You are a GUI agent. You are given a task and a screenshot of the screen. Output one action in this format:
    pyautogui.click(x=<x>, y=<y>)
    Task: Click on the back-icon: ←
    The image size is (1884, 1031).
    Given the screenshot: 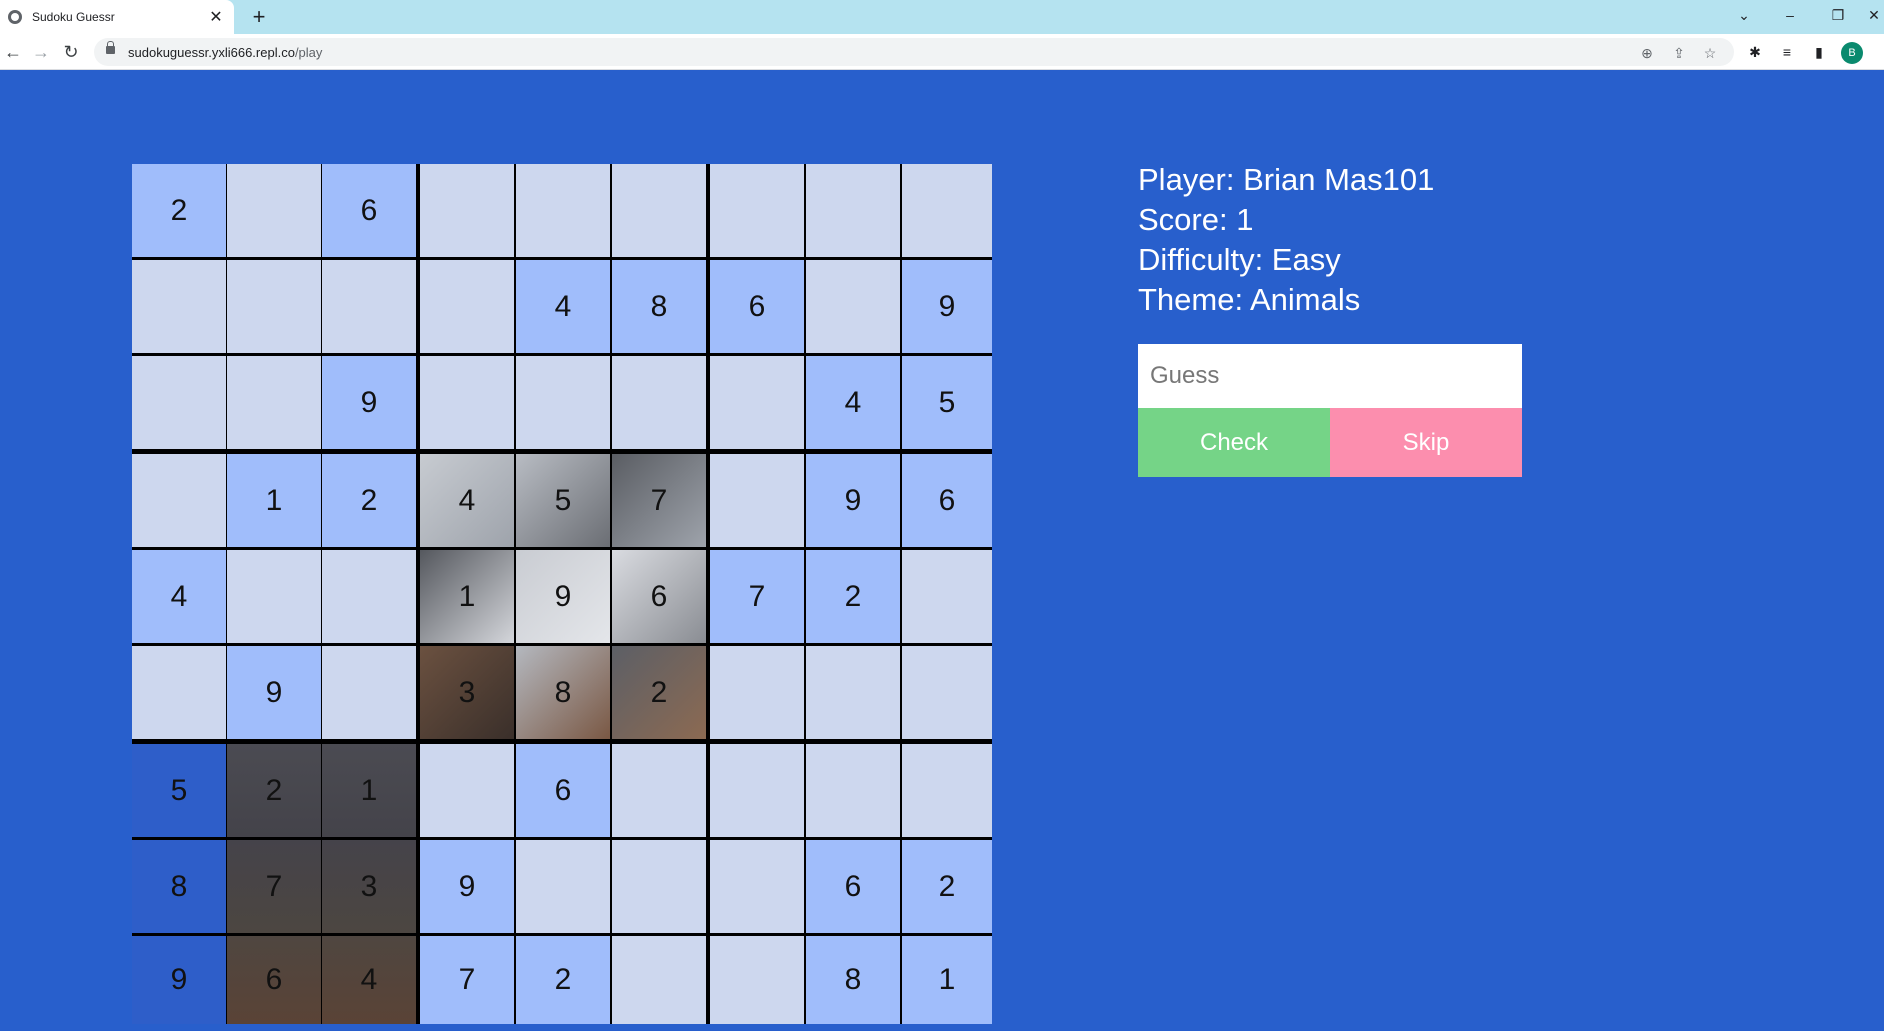 What is the action you would take?
    pyautogui.click(x=13, y=52)
    